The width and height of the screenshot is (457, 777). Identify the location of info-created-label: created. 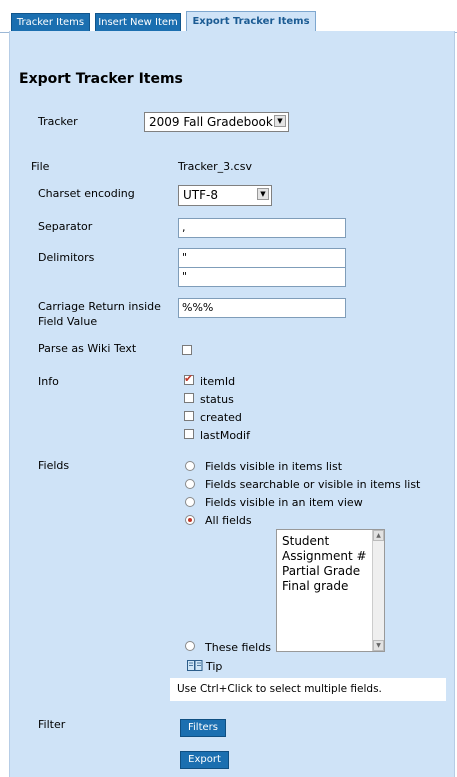
(221, 417).